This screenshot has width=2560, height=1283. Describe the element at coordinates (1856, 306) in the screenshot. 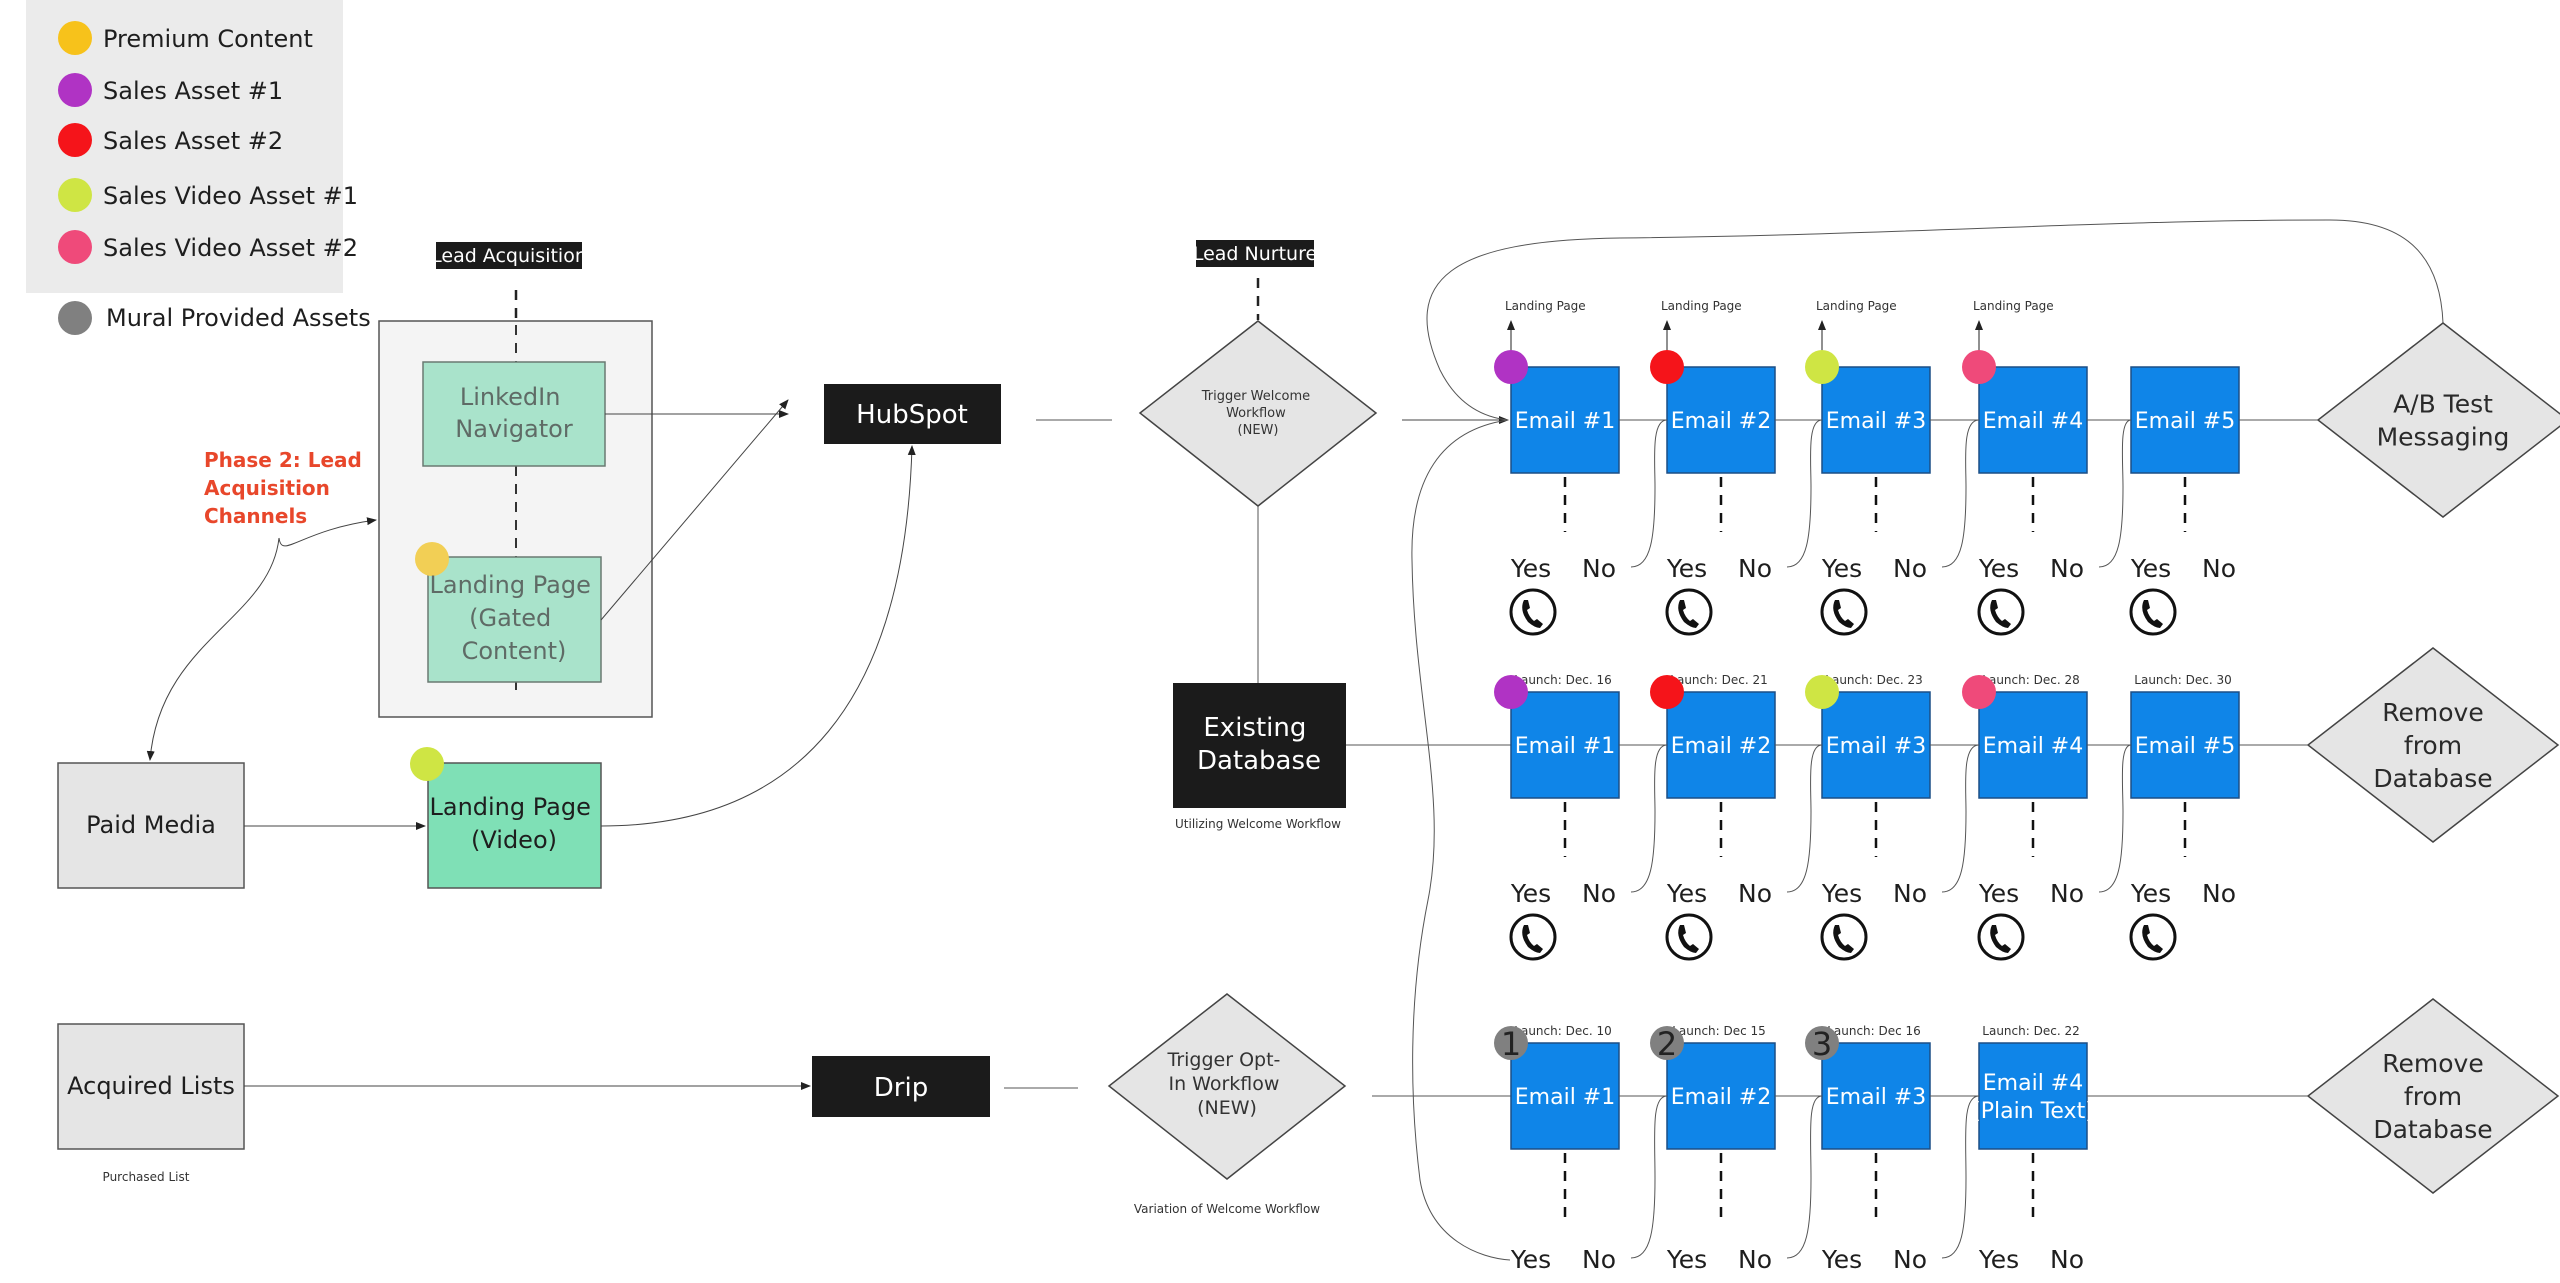

I see `landing-page-note: Landing Page` at that location.